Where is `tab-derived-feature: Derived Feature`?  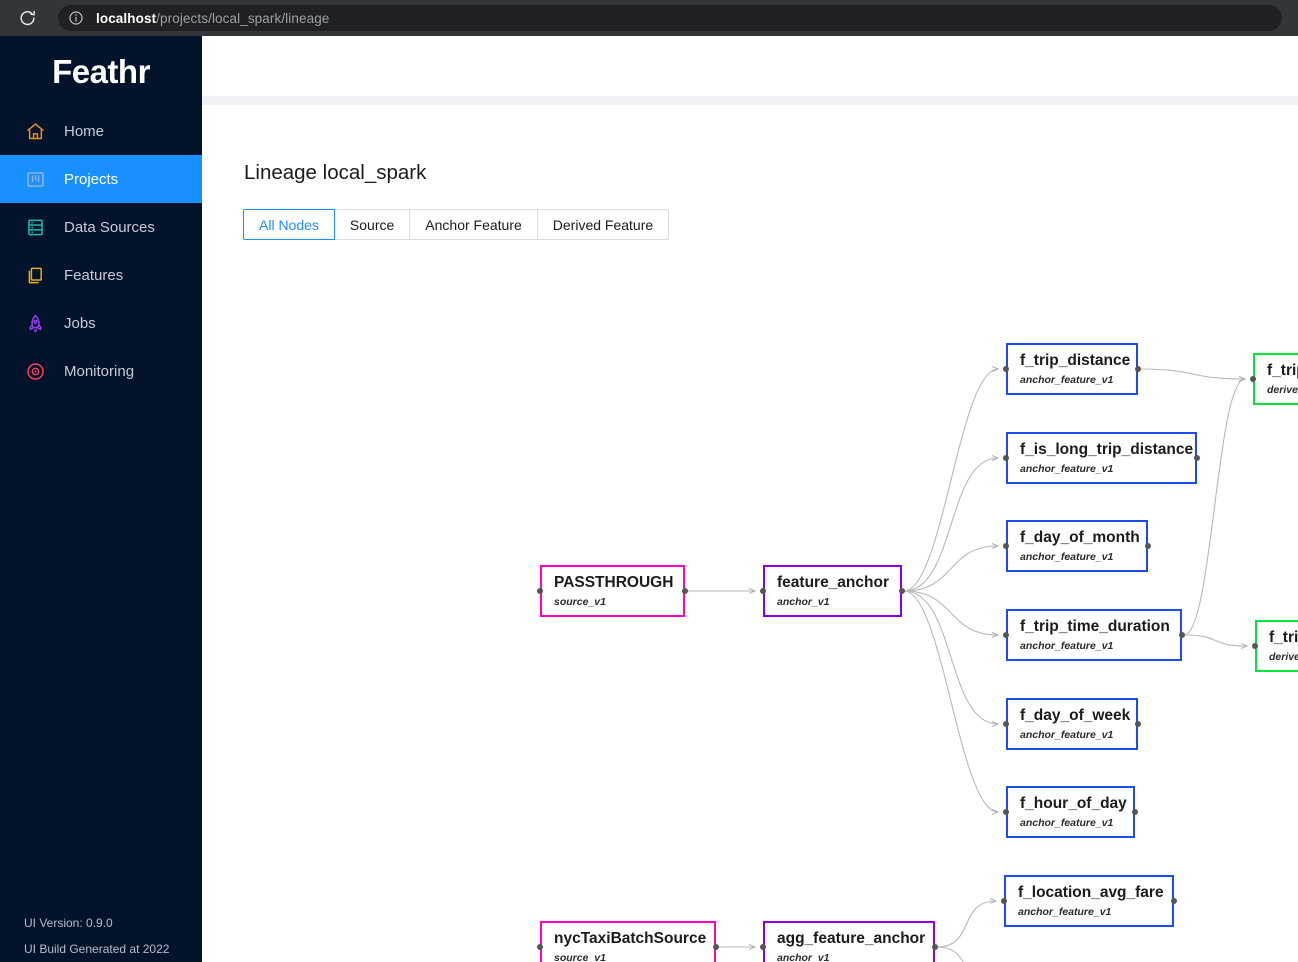 tab-derived-feature: Derived Feature is located at coordinates (603, 224).